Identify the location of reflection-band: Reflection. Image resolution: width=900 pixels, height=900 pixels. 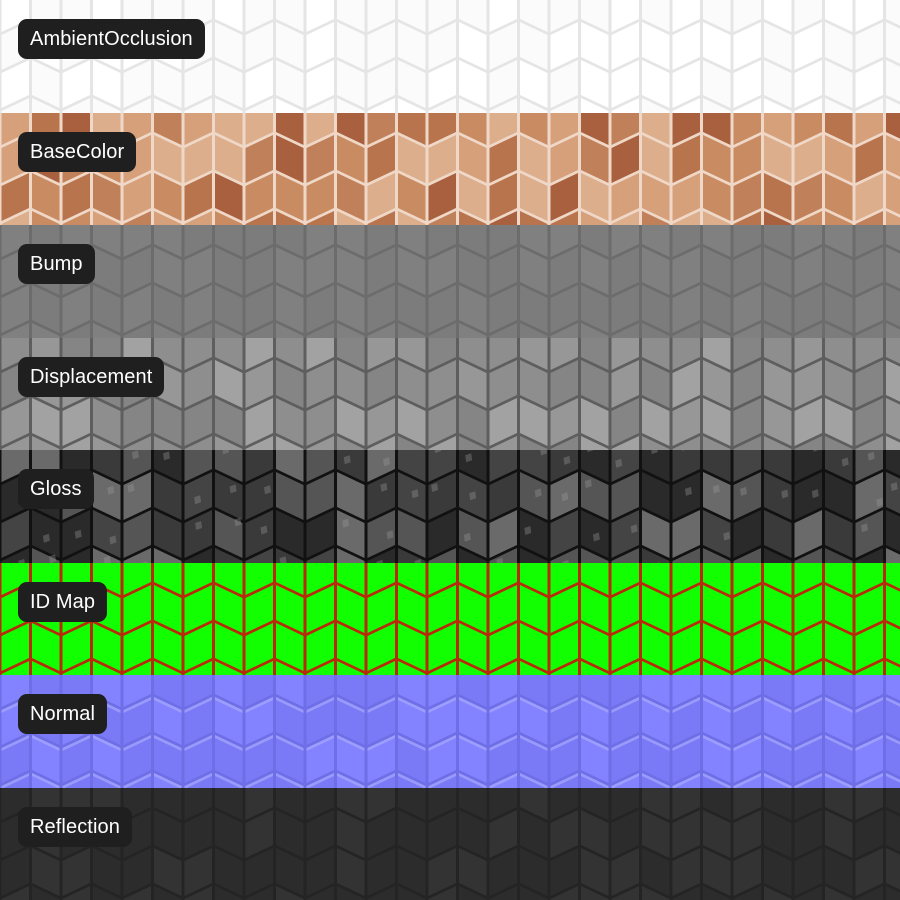
(450, 843).